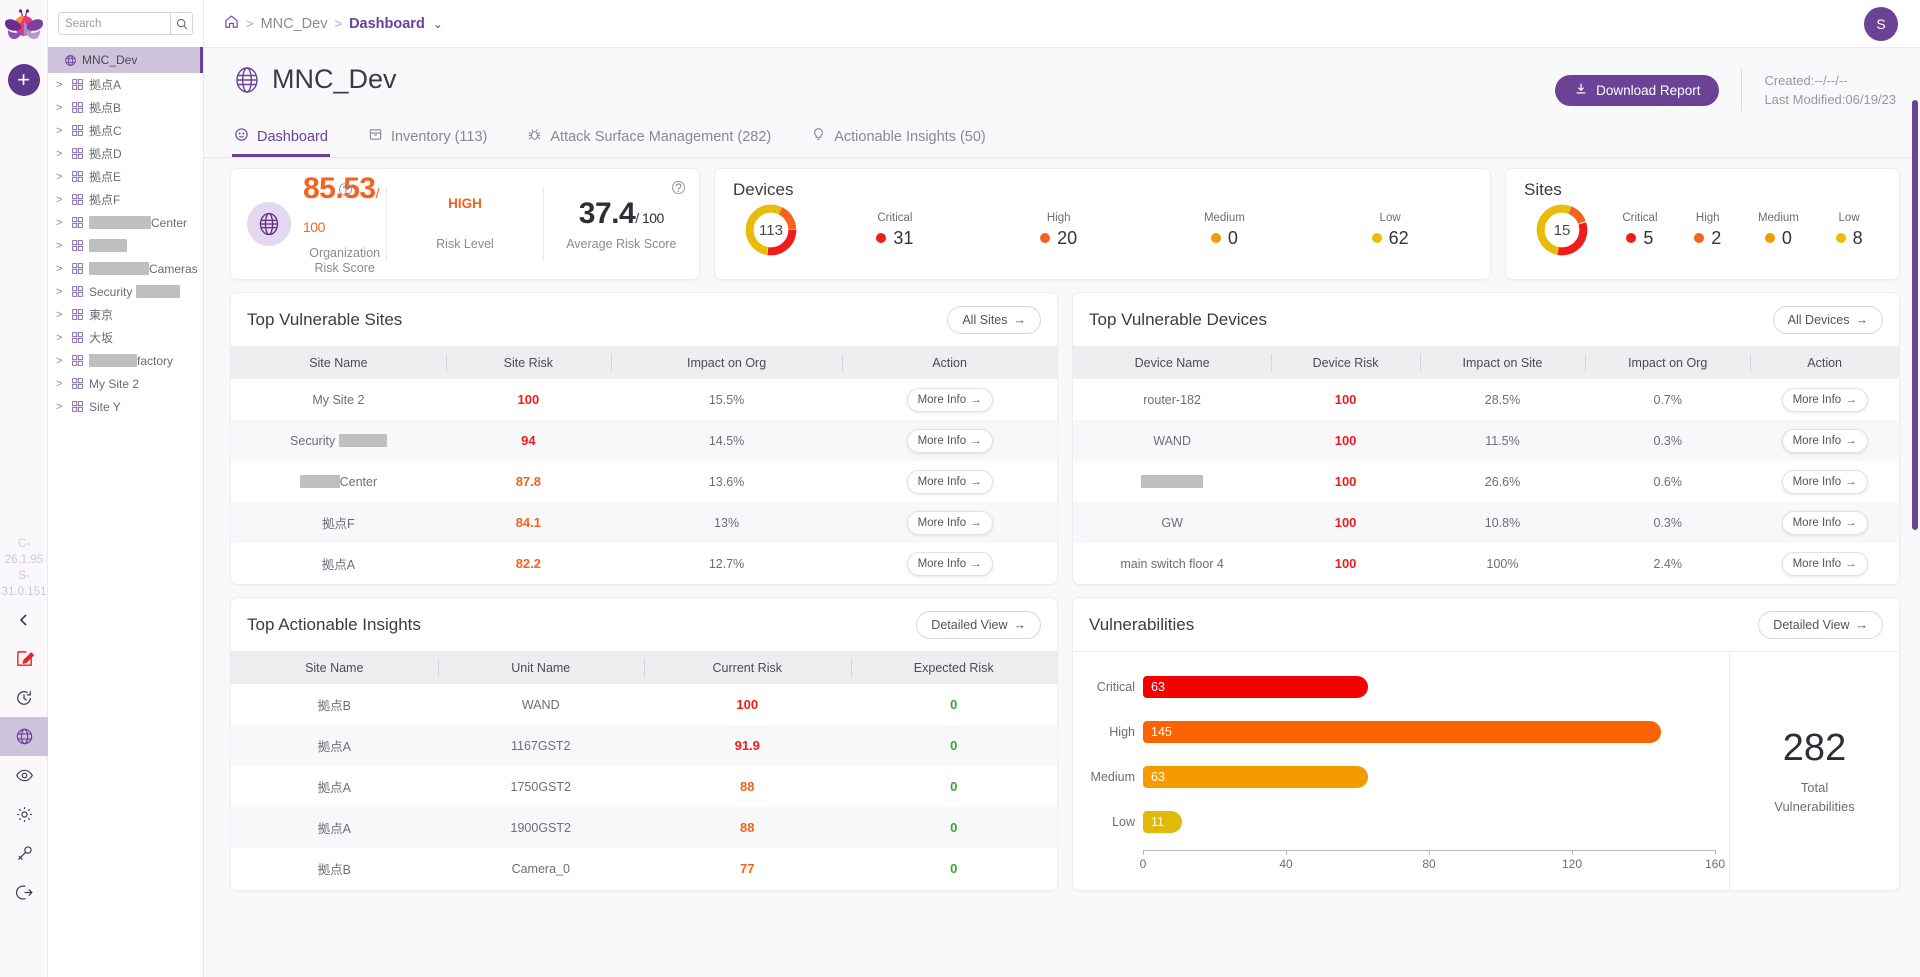 The height and width of the screenshot is (977, 1920). I want to click on tree-item-label: MNC_Dev, so click(110, 60).